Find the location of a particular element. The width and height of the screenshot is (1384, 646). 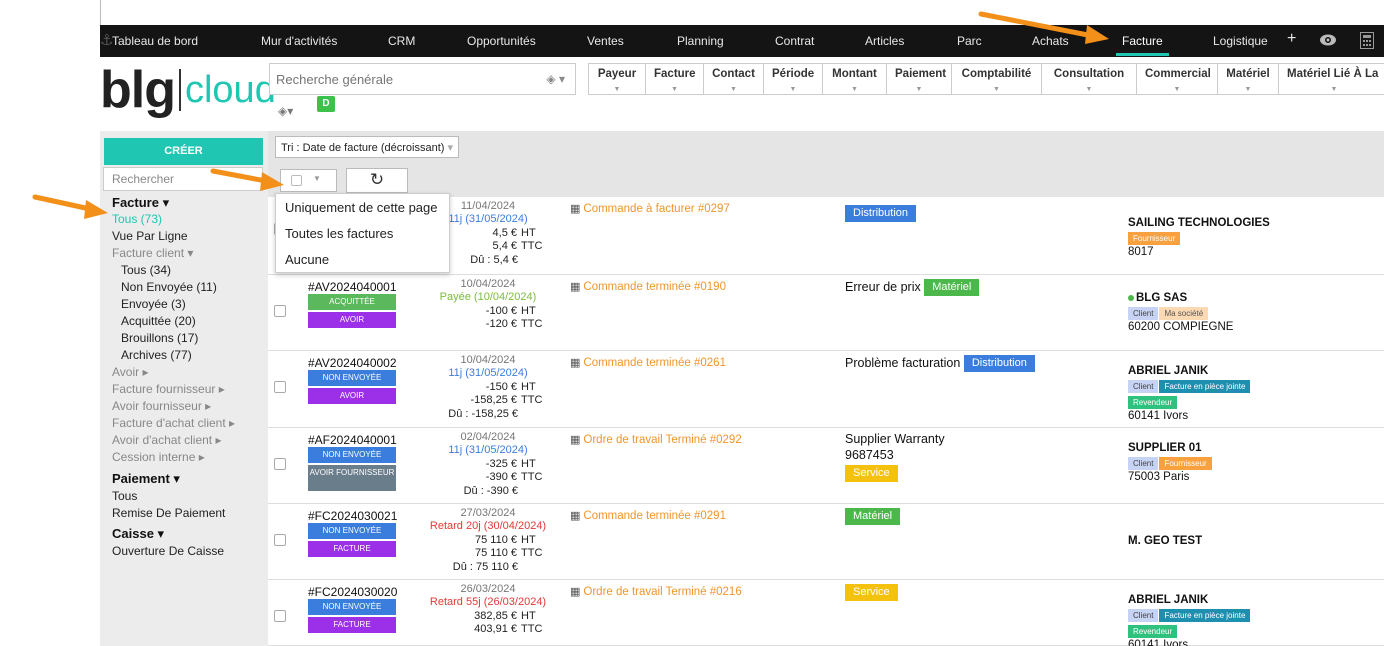

filter-paiement: Paiement ▼ is located at coordinates (919, 79).